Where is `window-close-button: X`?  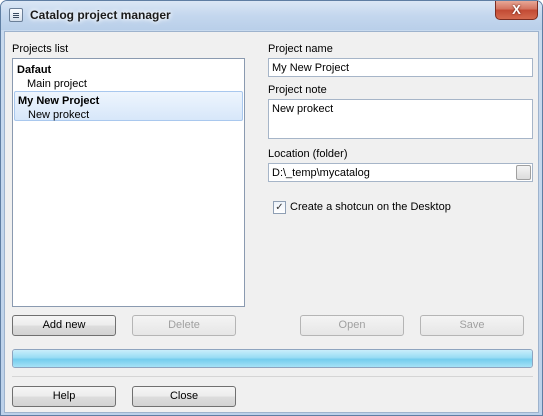
window-close-button: X is located at coordinates (516, 10).